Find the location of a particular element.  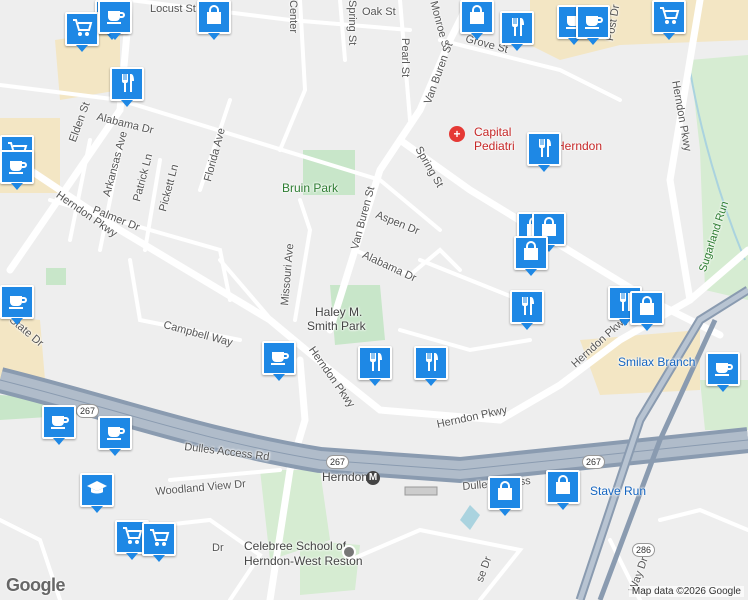

route-286-shield: 286 is located at coordinates (644, 550).